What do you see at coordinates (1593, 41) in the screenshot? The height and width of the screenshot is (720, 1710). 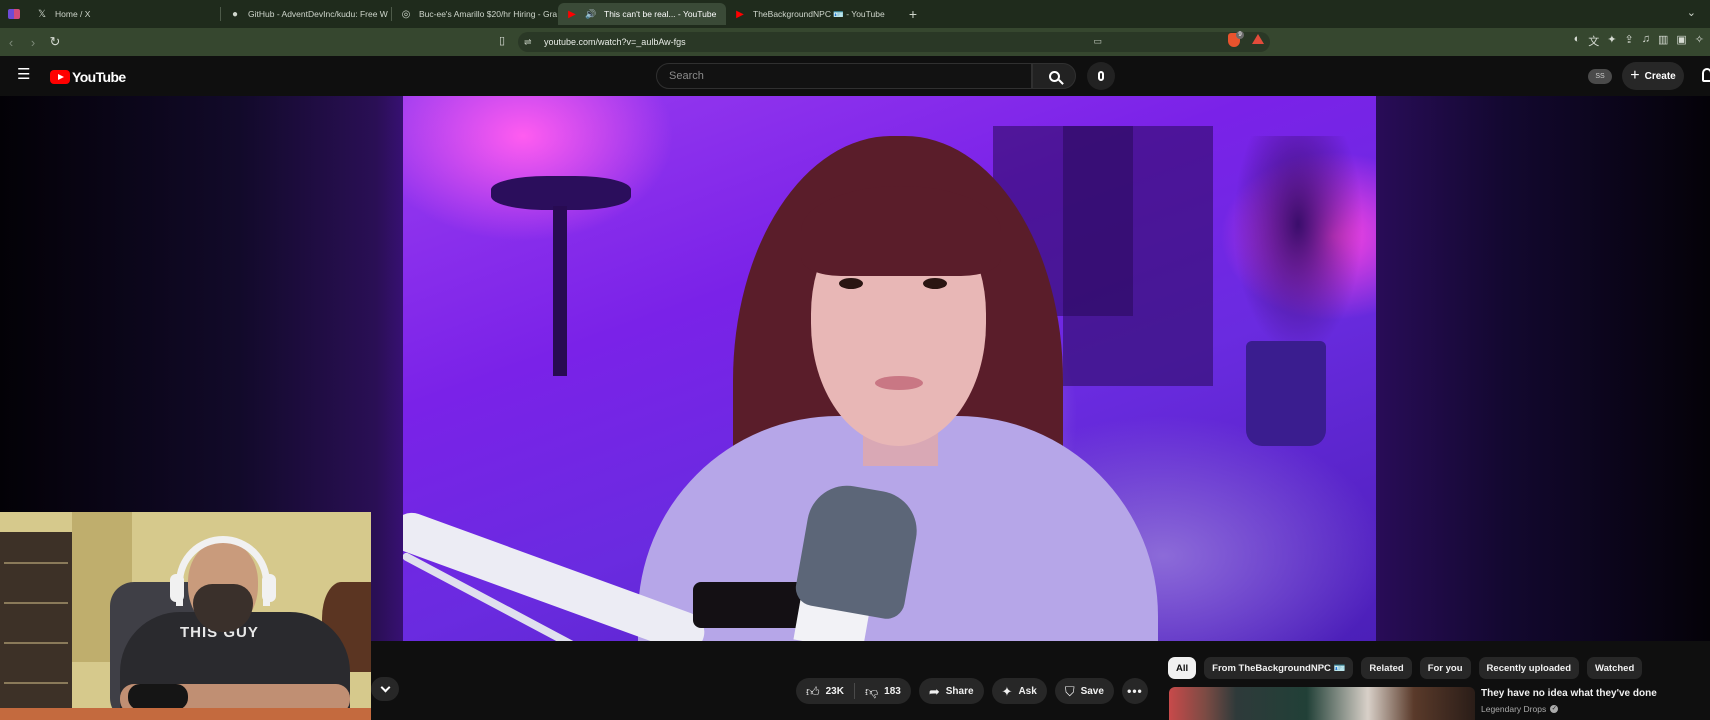 I see `translate-icon: 文` at bounding box center [1593, 41].